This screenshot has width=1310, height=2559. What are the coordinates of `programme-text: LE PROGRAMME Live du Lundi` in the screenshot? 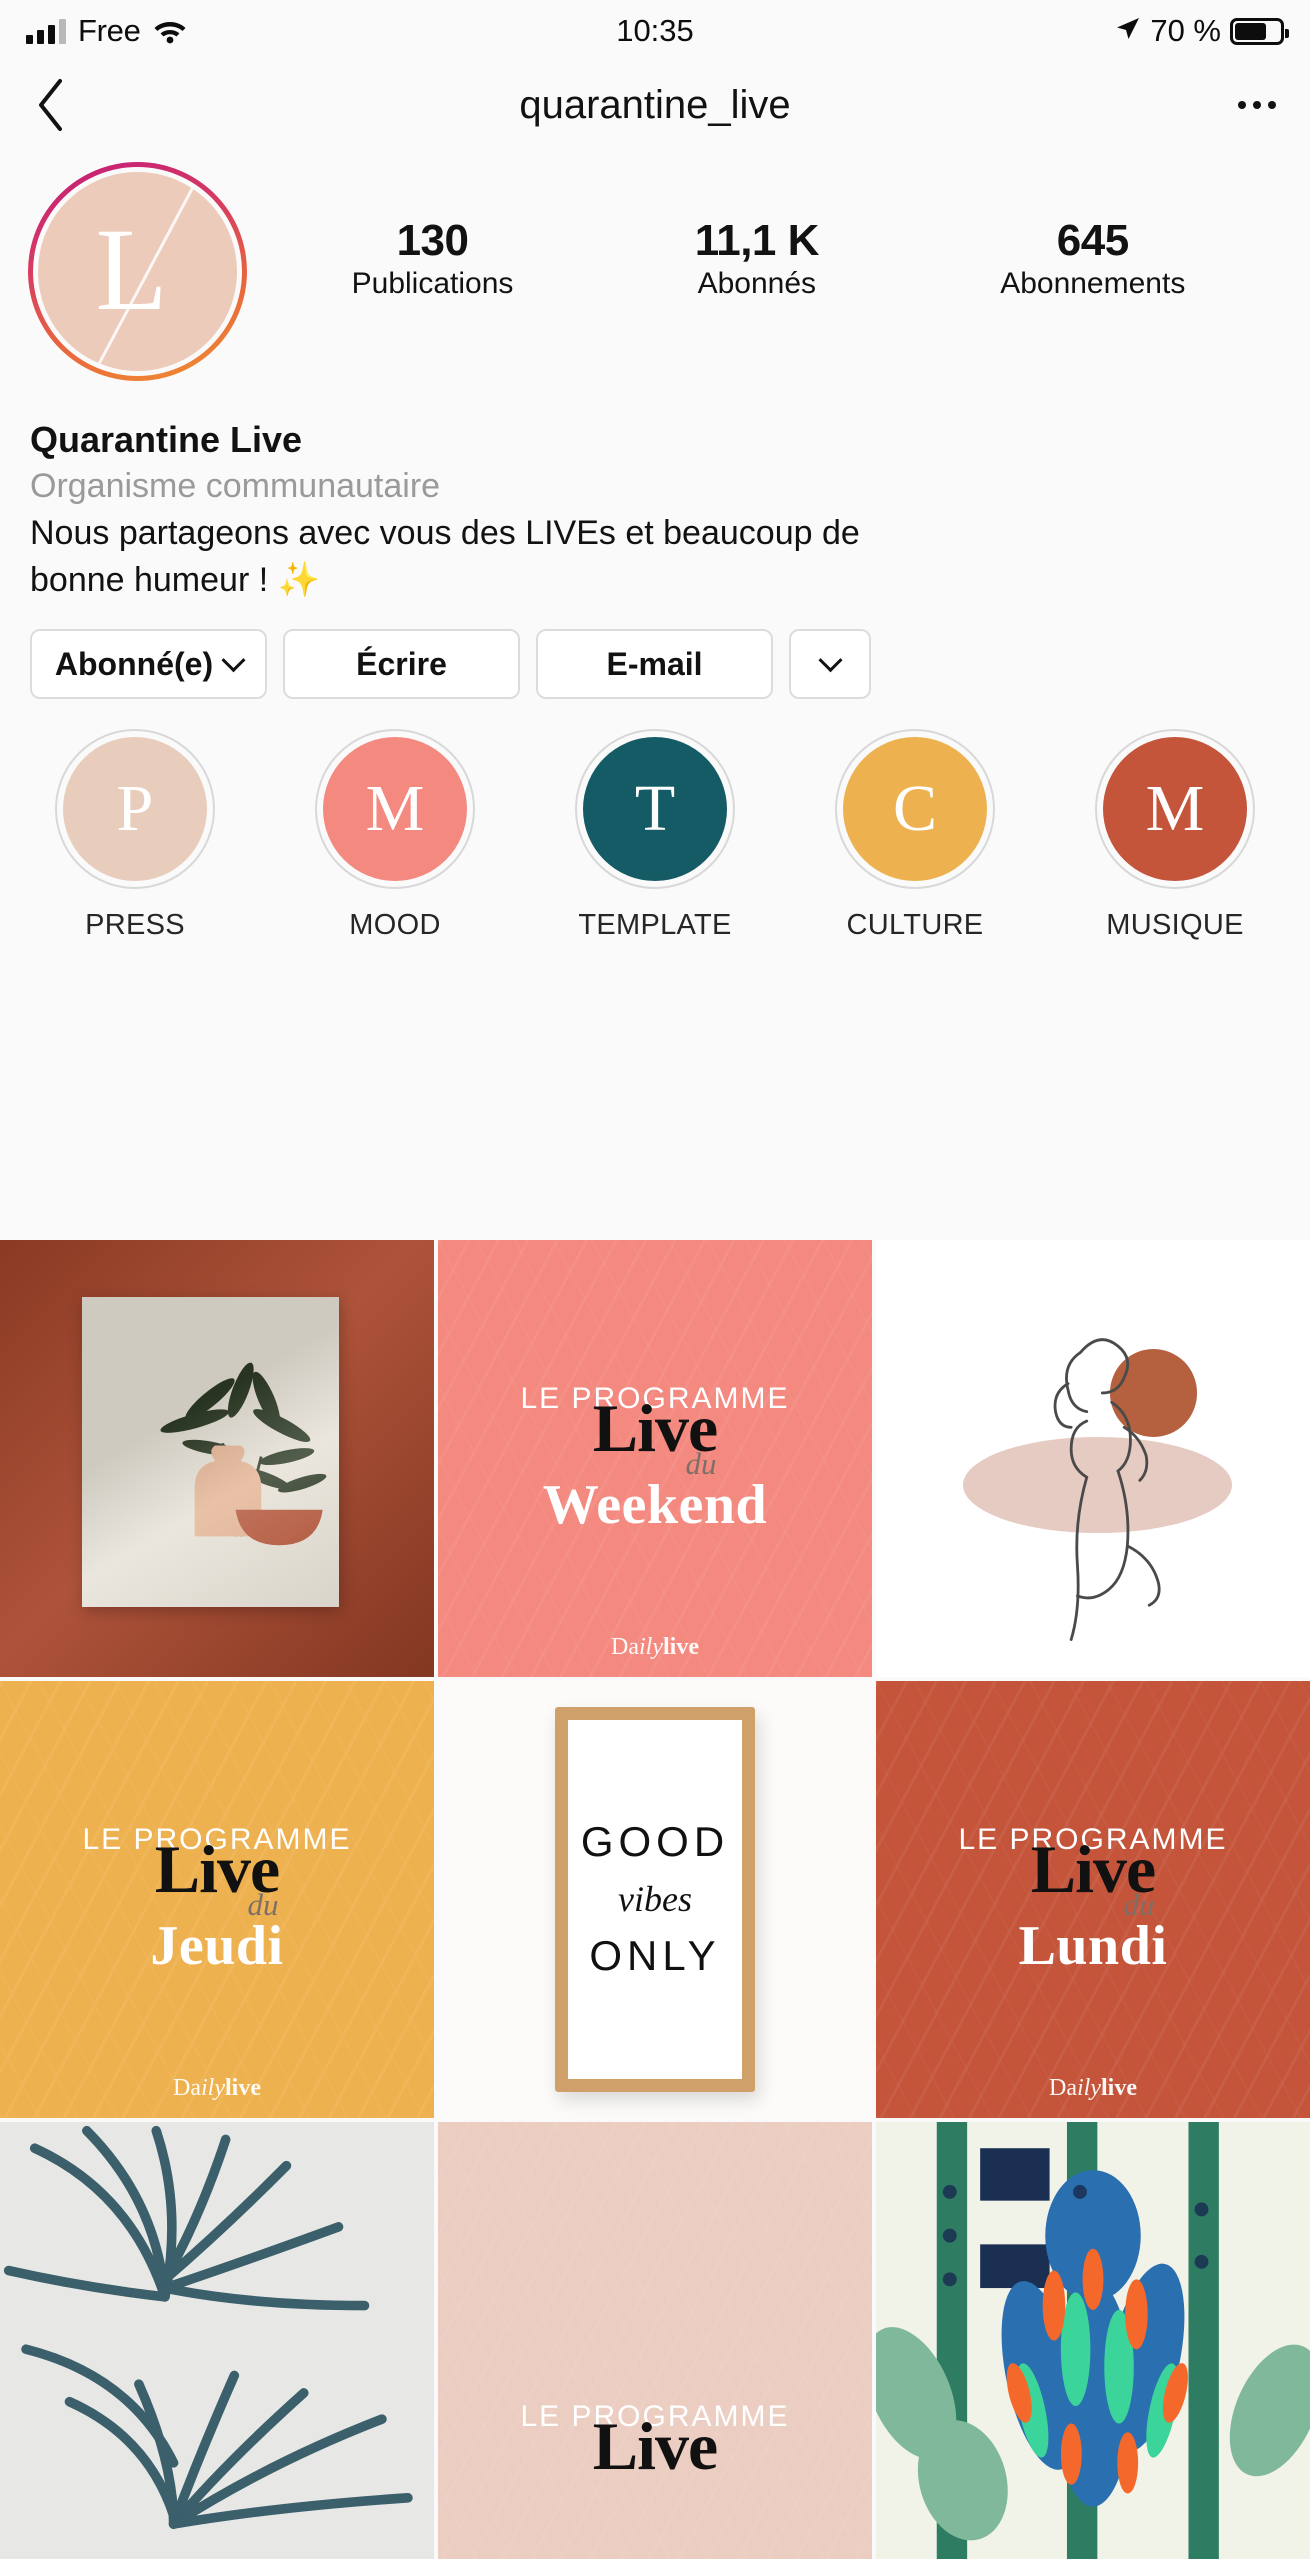 It's located at (1092, 1901).